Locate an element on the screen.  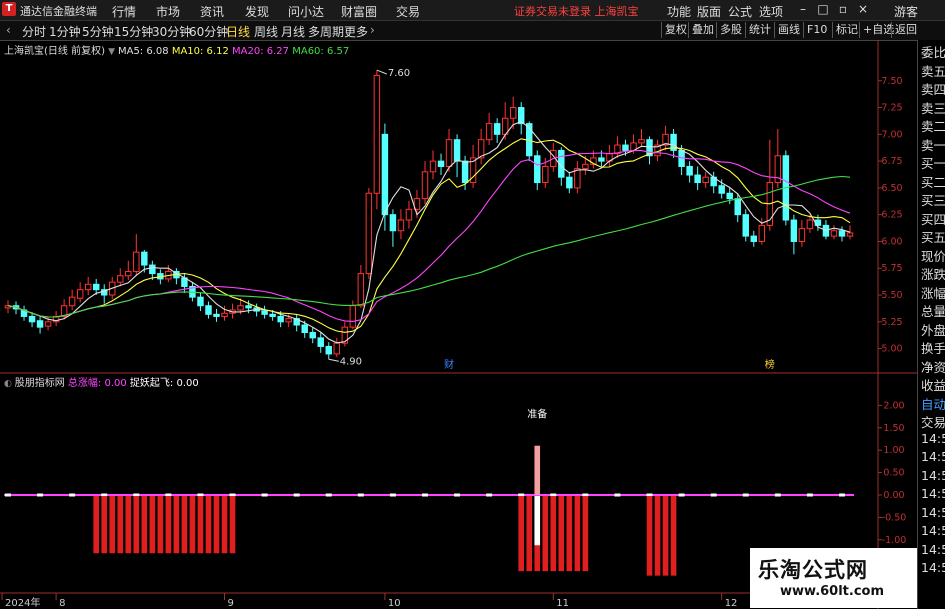
signal-down-bar is located at coordinates (537, 521).